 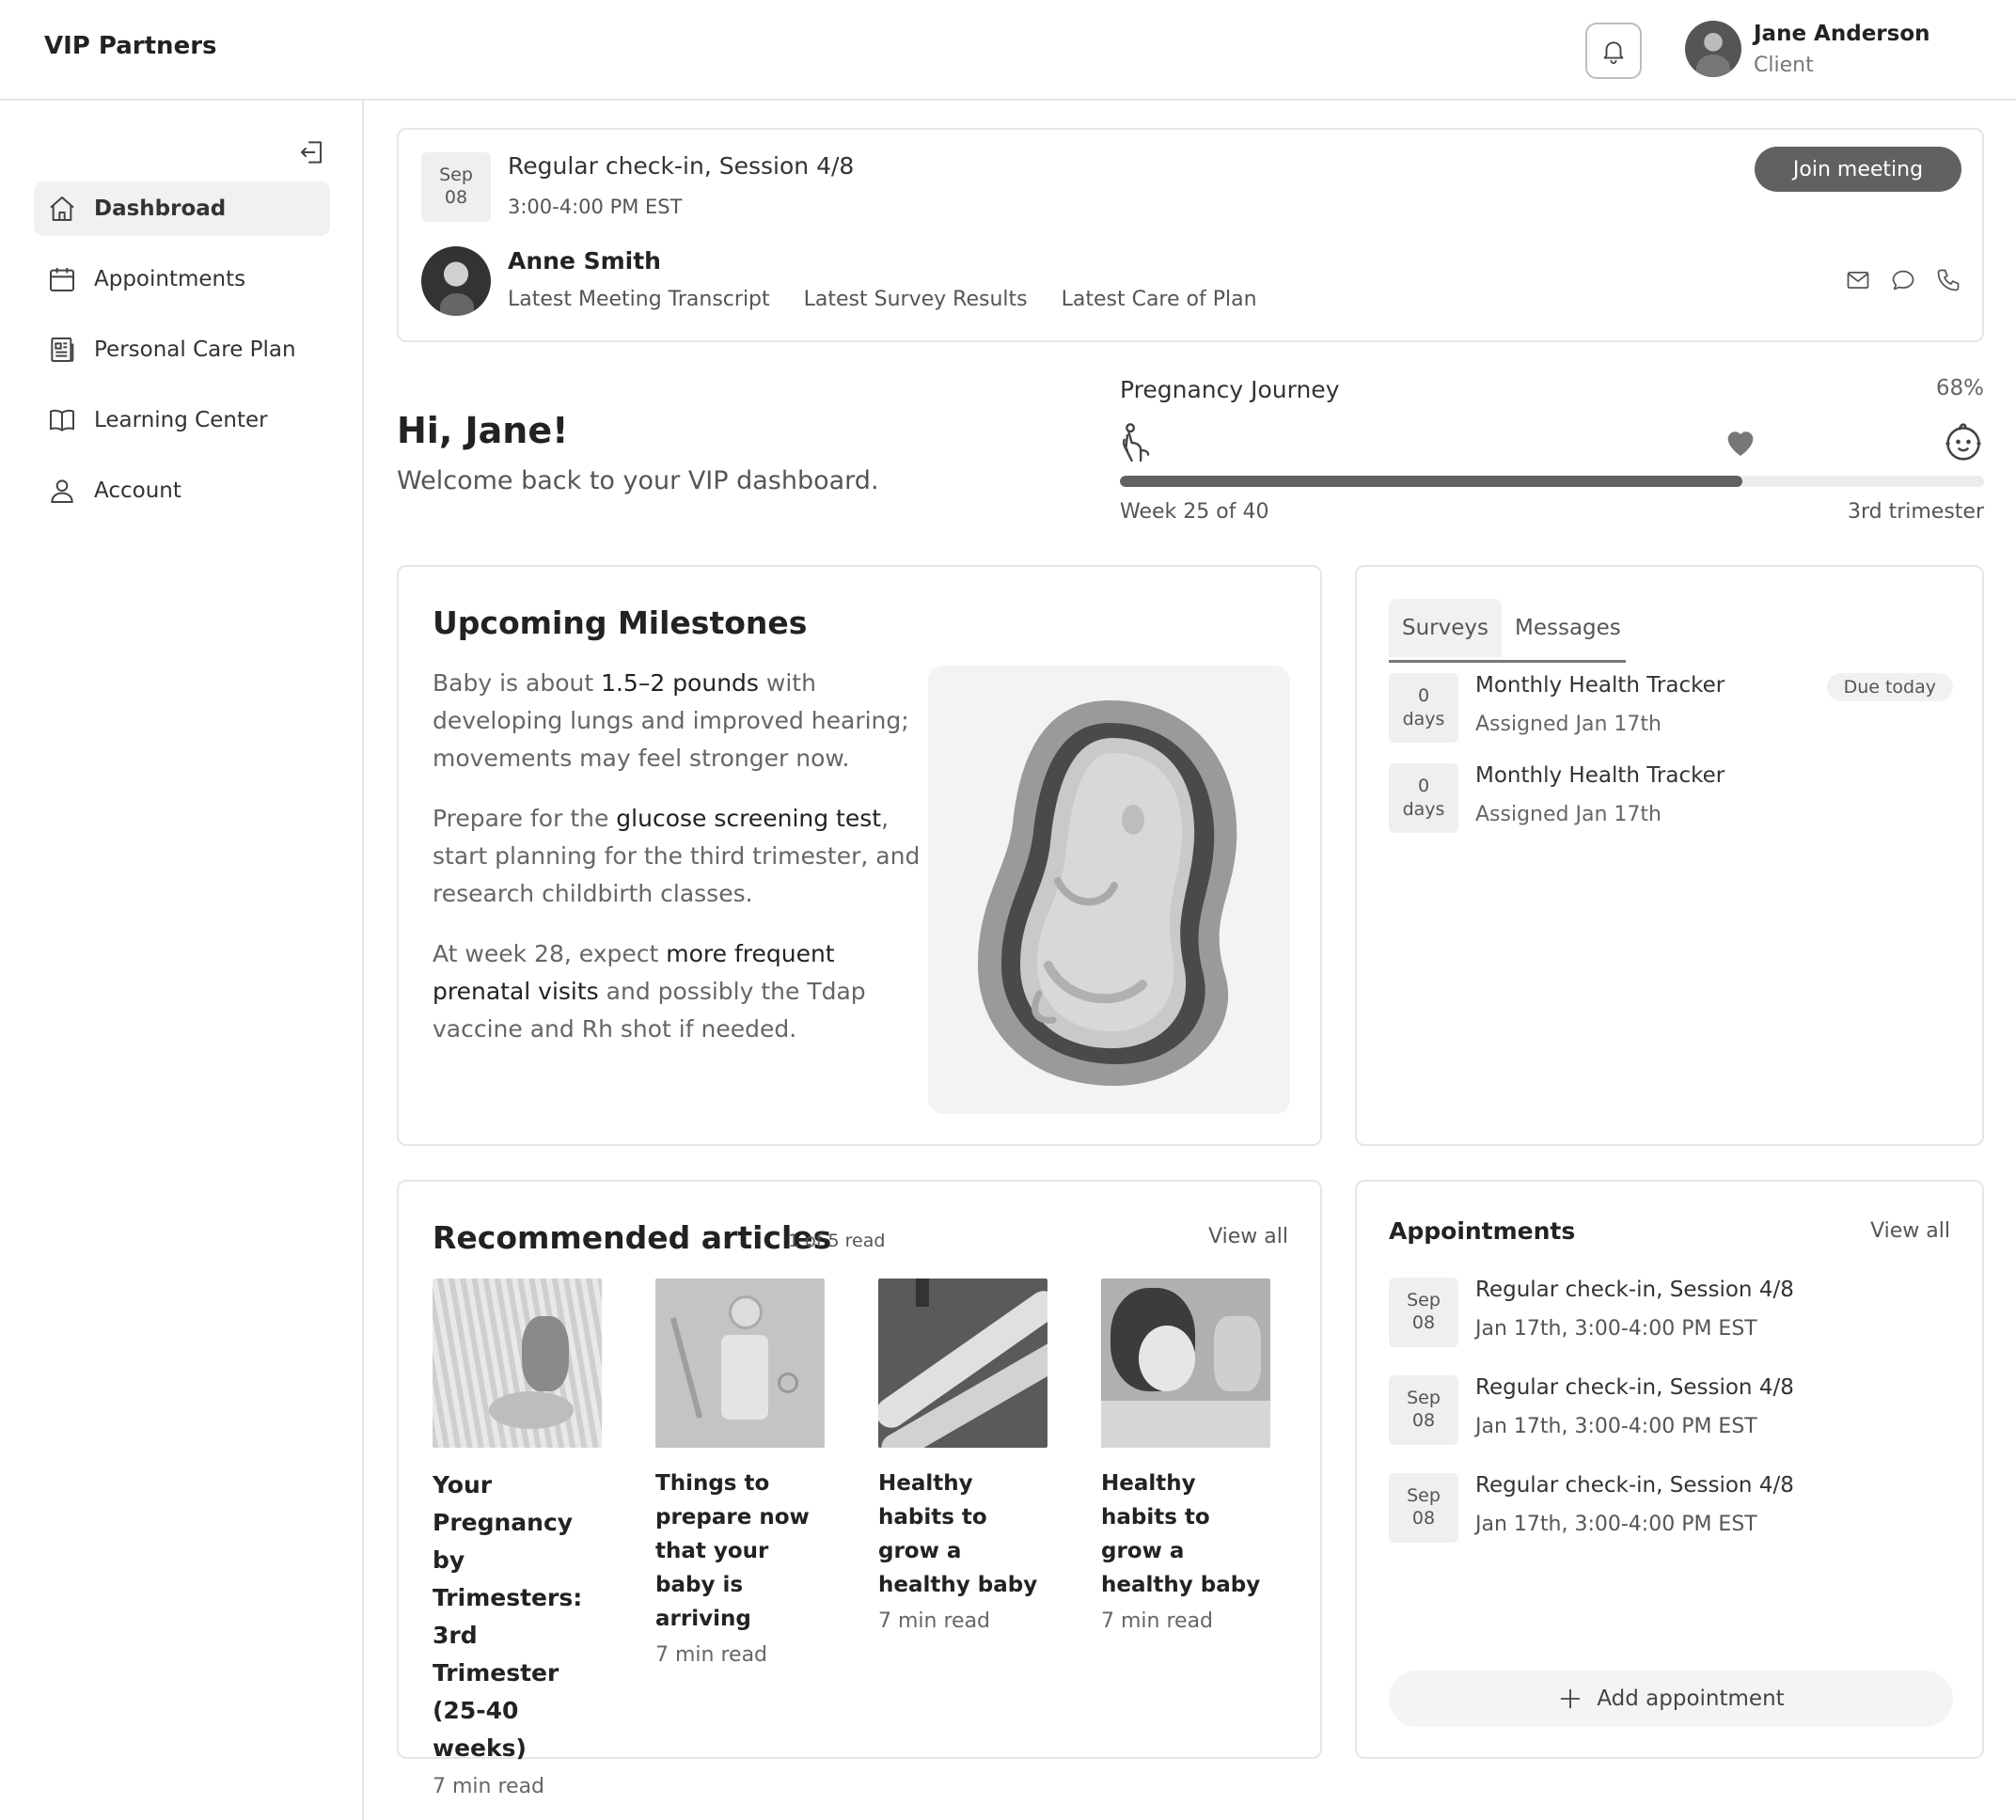 I want to click on mail-icon, so click(x=1858, y=280).